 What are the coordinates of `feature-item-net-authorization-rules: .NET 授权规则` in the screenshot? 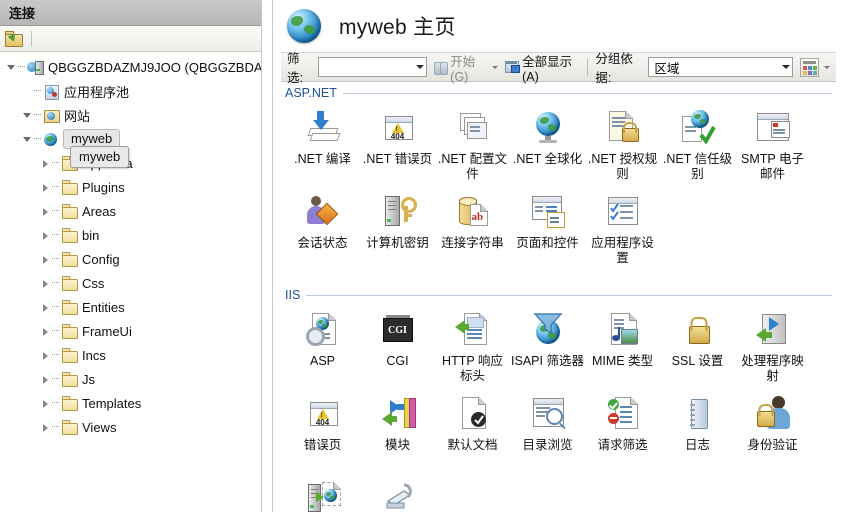 It's located at (622, 149).